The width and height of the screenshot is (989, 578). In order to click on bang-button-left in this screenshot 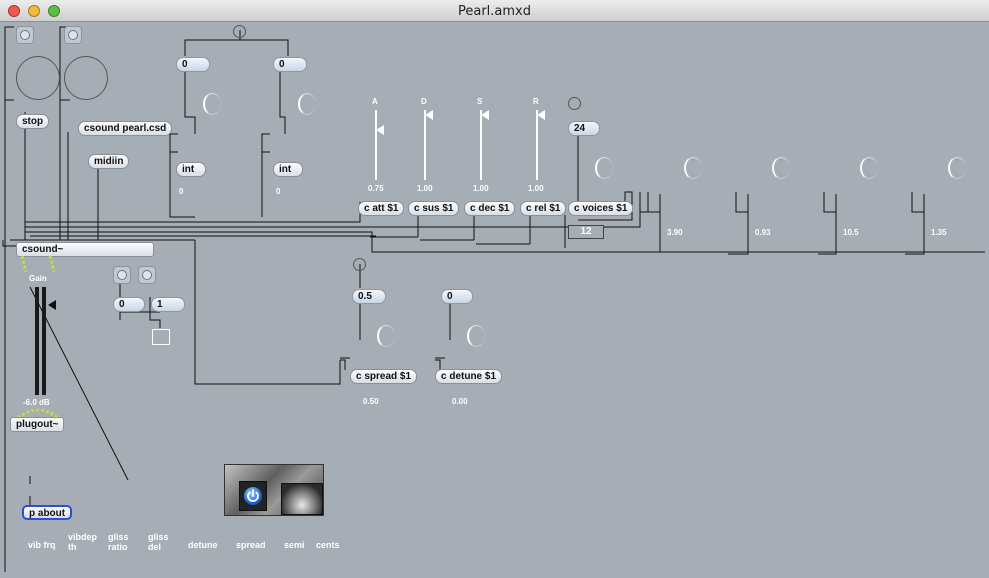, I will do `click(38, 78)`.